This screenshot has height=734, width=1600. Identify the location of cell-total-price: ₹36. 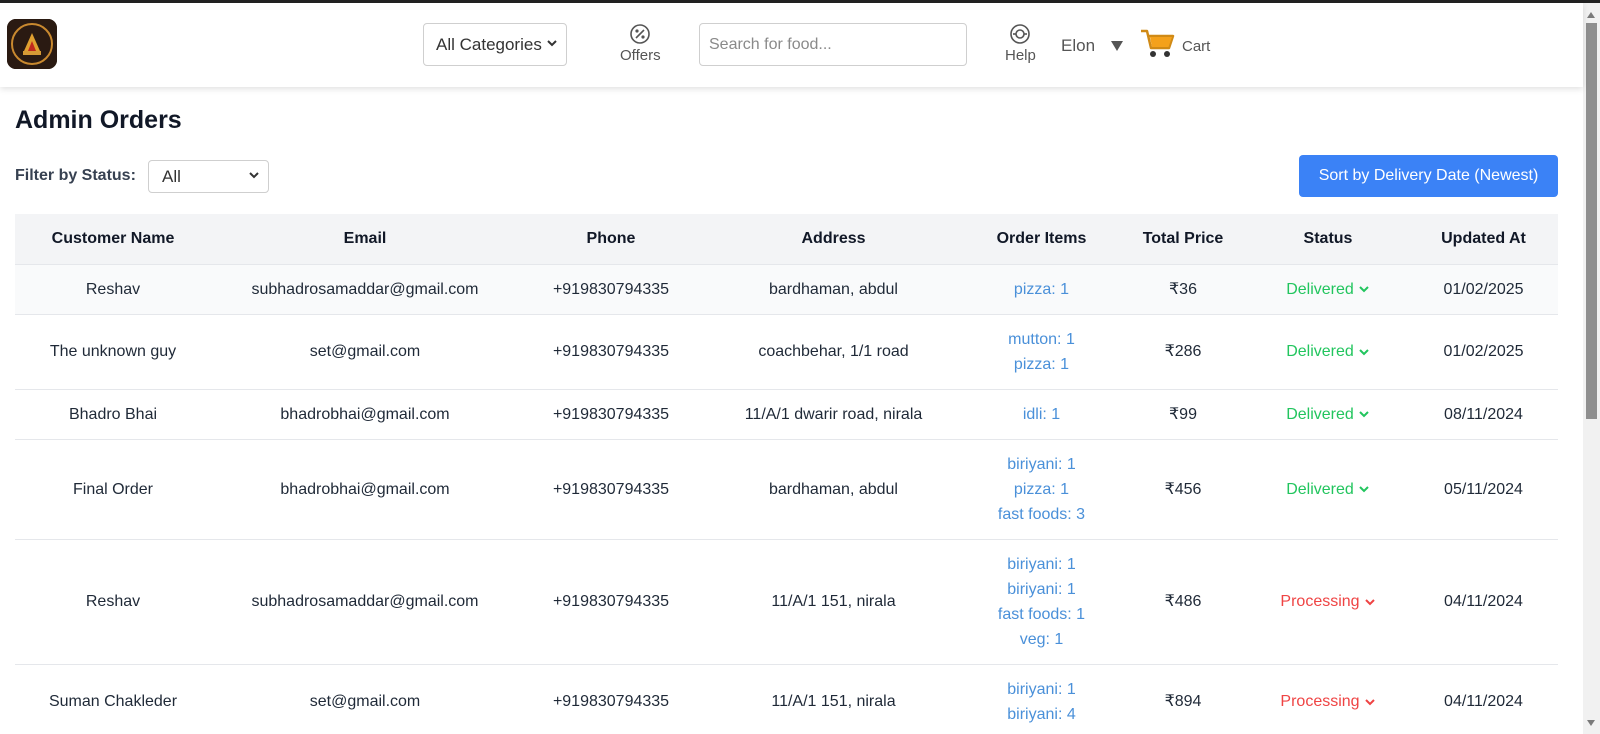
(1183, 289).